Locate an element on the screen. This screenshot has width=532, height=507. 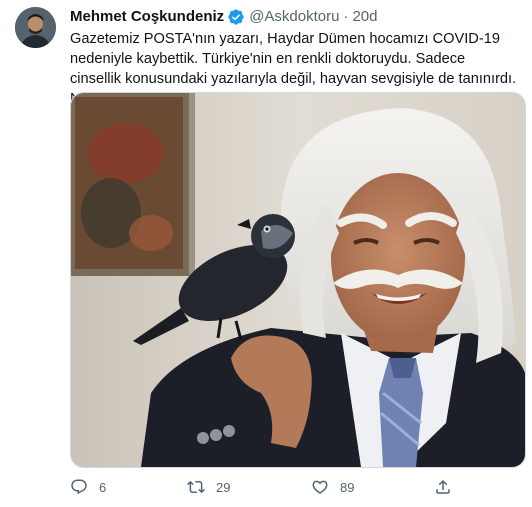
reply-count: 6 is located at coordinates (103, 487).